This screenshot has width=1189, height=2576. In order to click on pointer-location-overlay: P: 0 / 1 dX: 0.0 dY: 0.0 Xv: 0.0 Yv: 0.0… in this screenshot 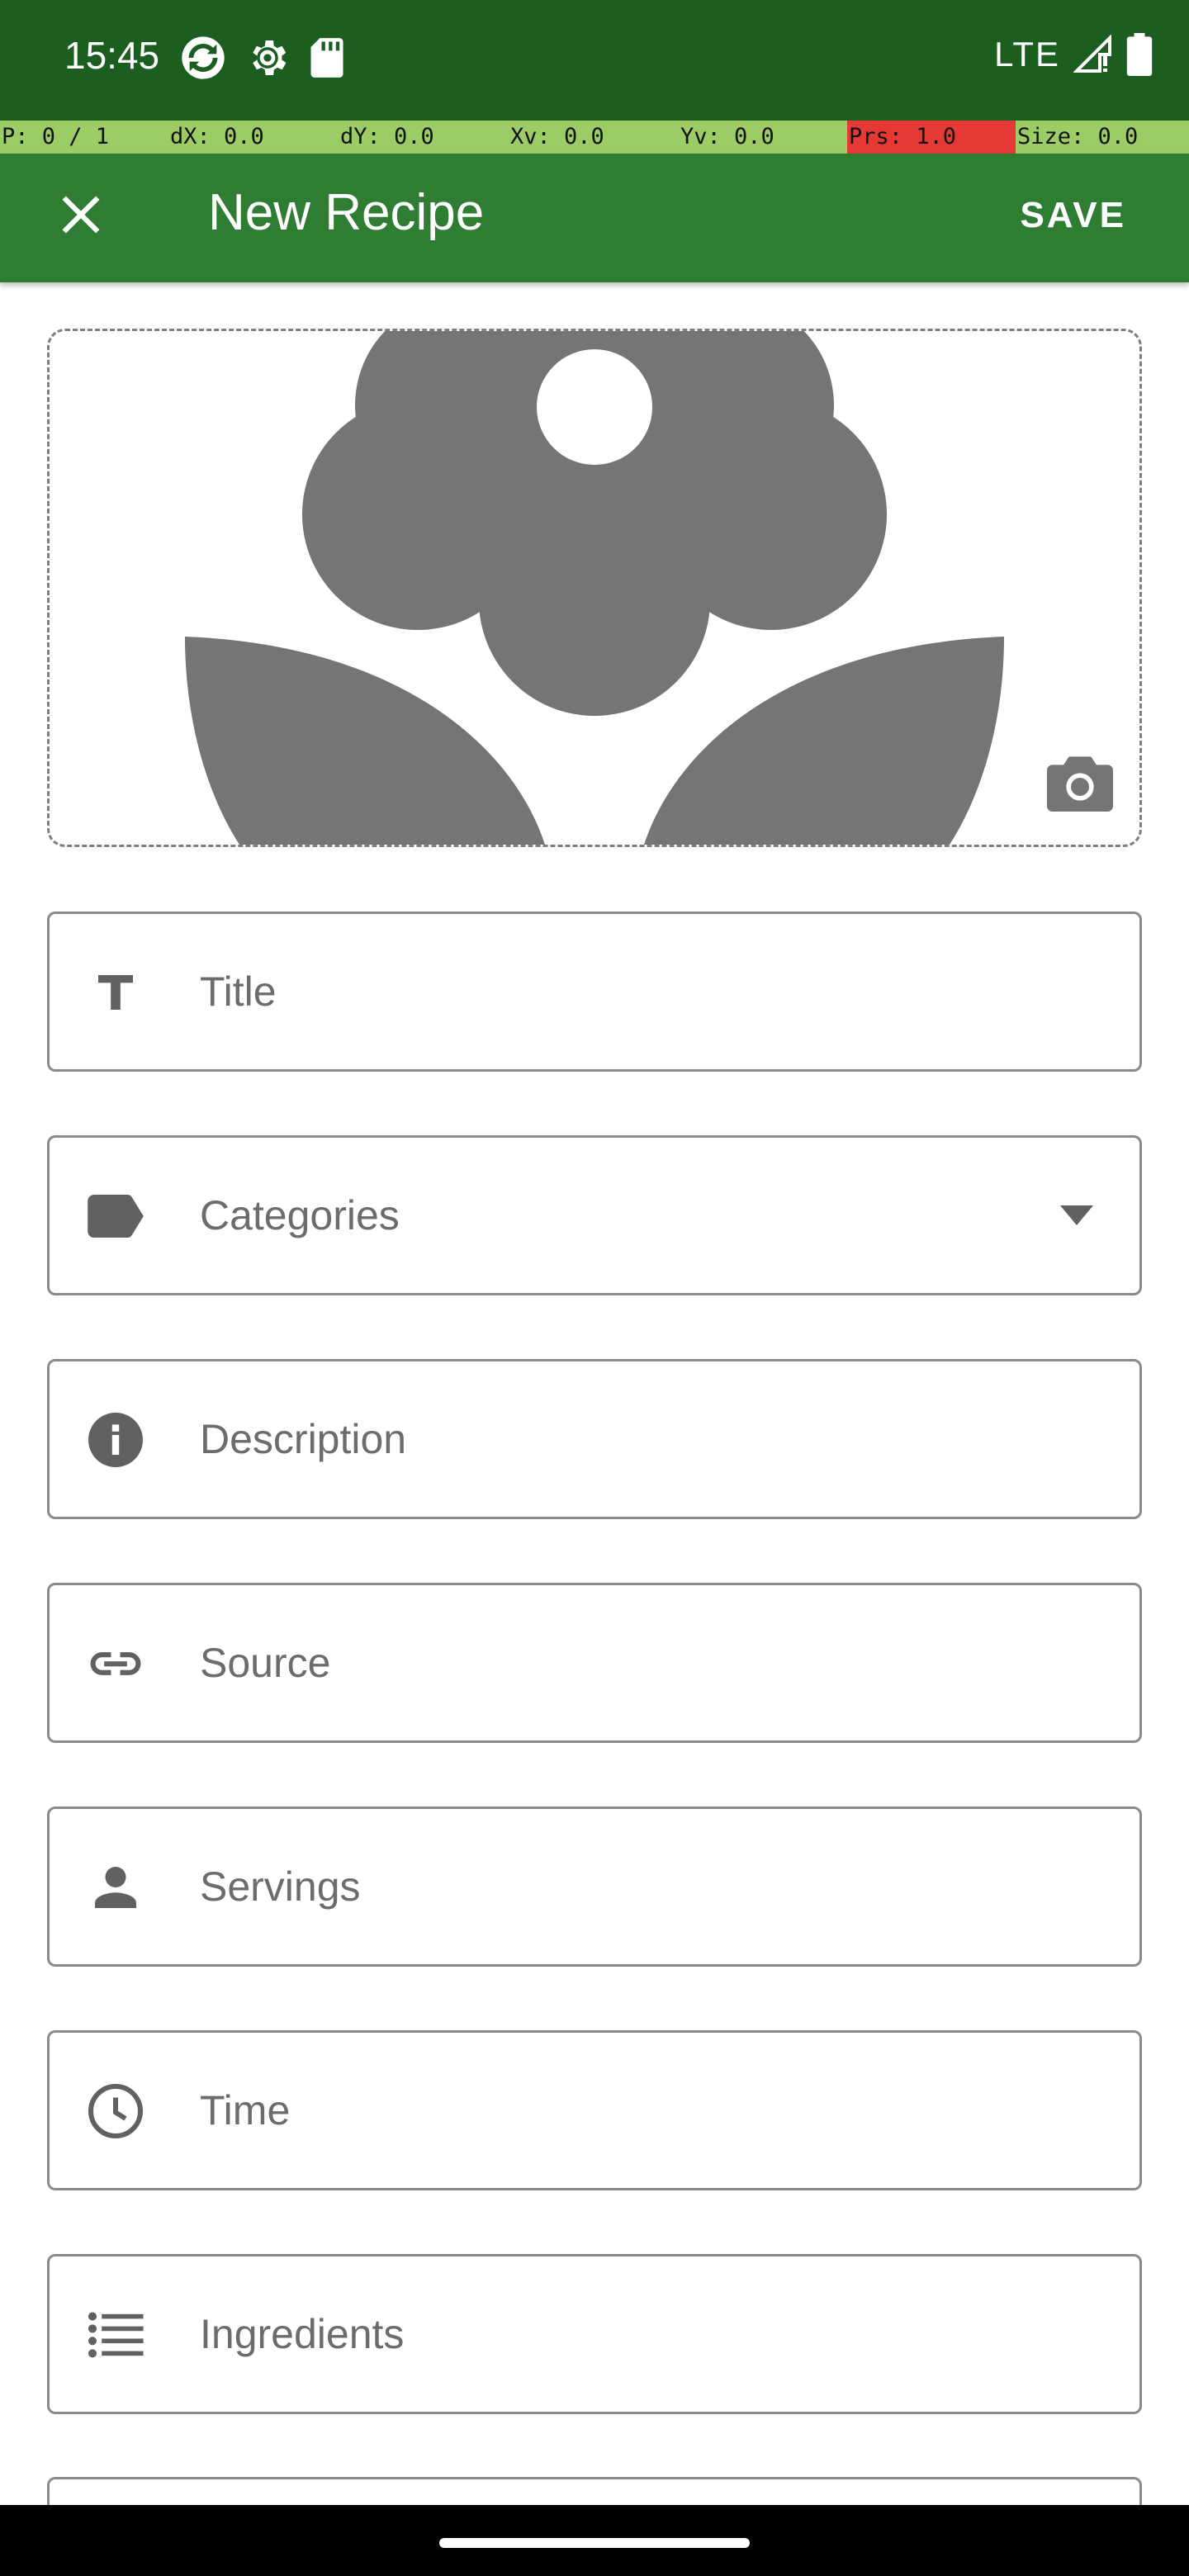, I will do `click(594, 137)`.